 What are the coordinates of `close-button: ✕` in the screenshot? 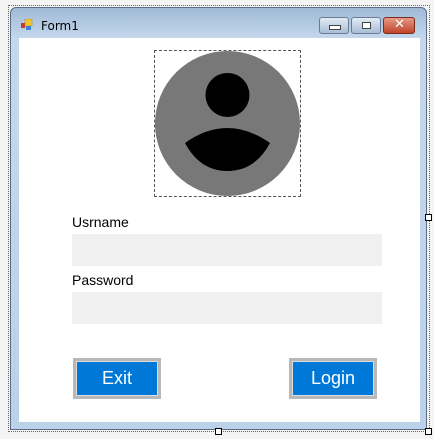 It's located at (399, 25).